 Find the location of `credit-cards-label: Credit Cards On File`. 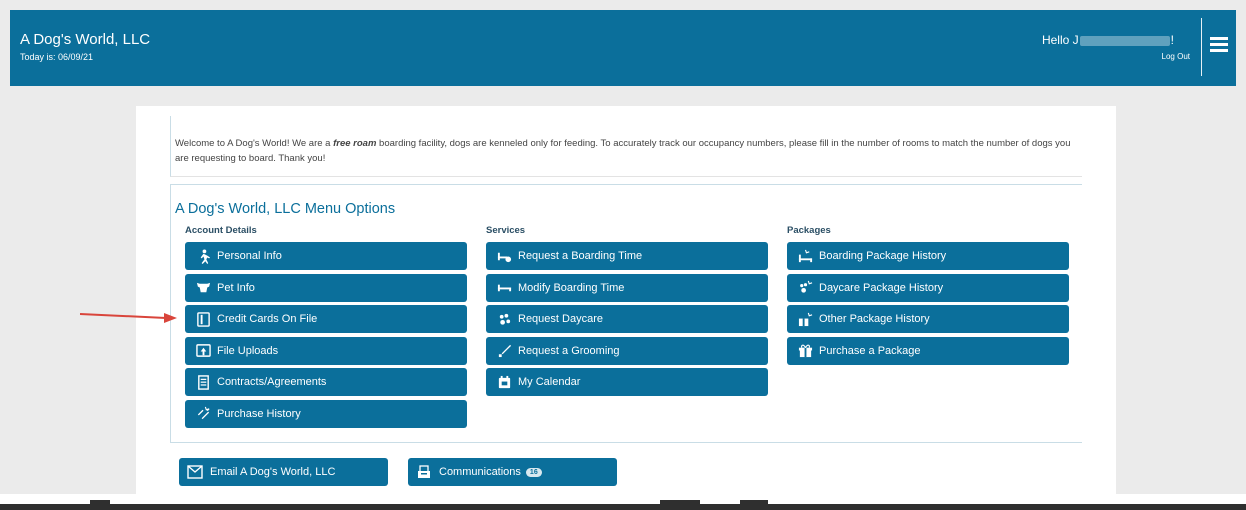

credit-cards-label: Credit Cards On File is located at coordinates (267, 319).